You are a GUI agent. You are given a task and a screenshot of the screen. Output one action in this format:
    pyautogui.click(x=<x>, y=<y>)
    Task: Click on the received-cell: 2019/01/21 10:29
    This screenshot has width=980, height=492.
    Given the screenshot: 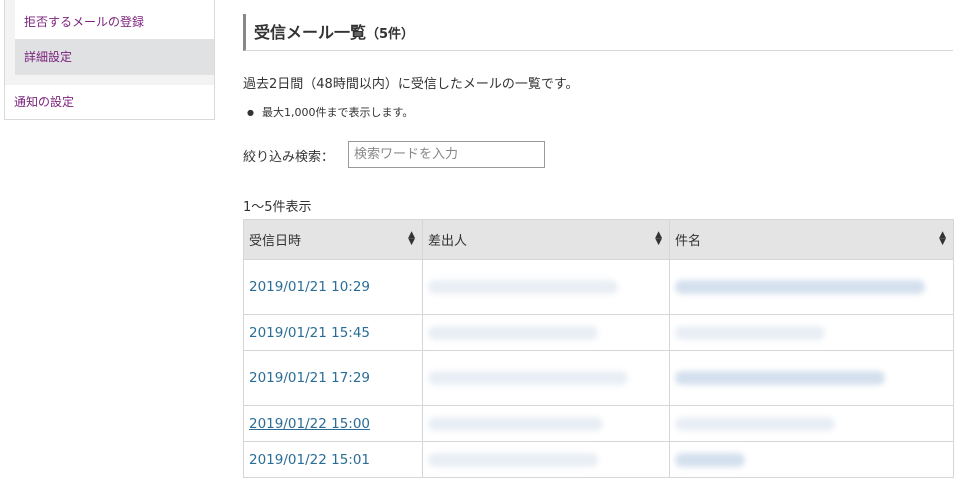 What is the action you would take?
    pyautogui.click(x=333, y=287)
    